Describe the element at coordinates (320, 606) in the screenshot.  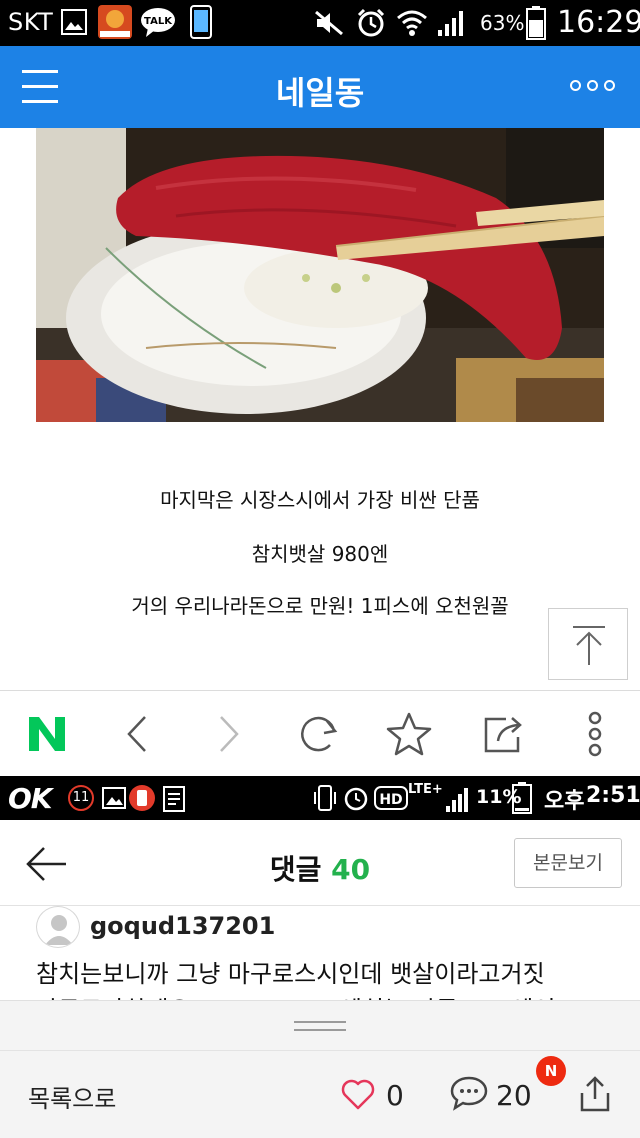
I see `article-line-3: 거의 우리나라돈으로 만원! 1피스에 오천원꼴` at that location.